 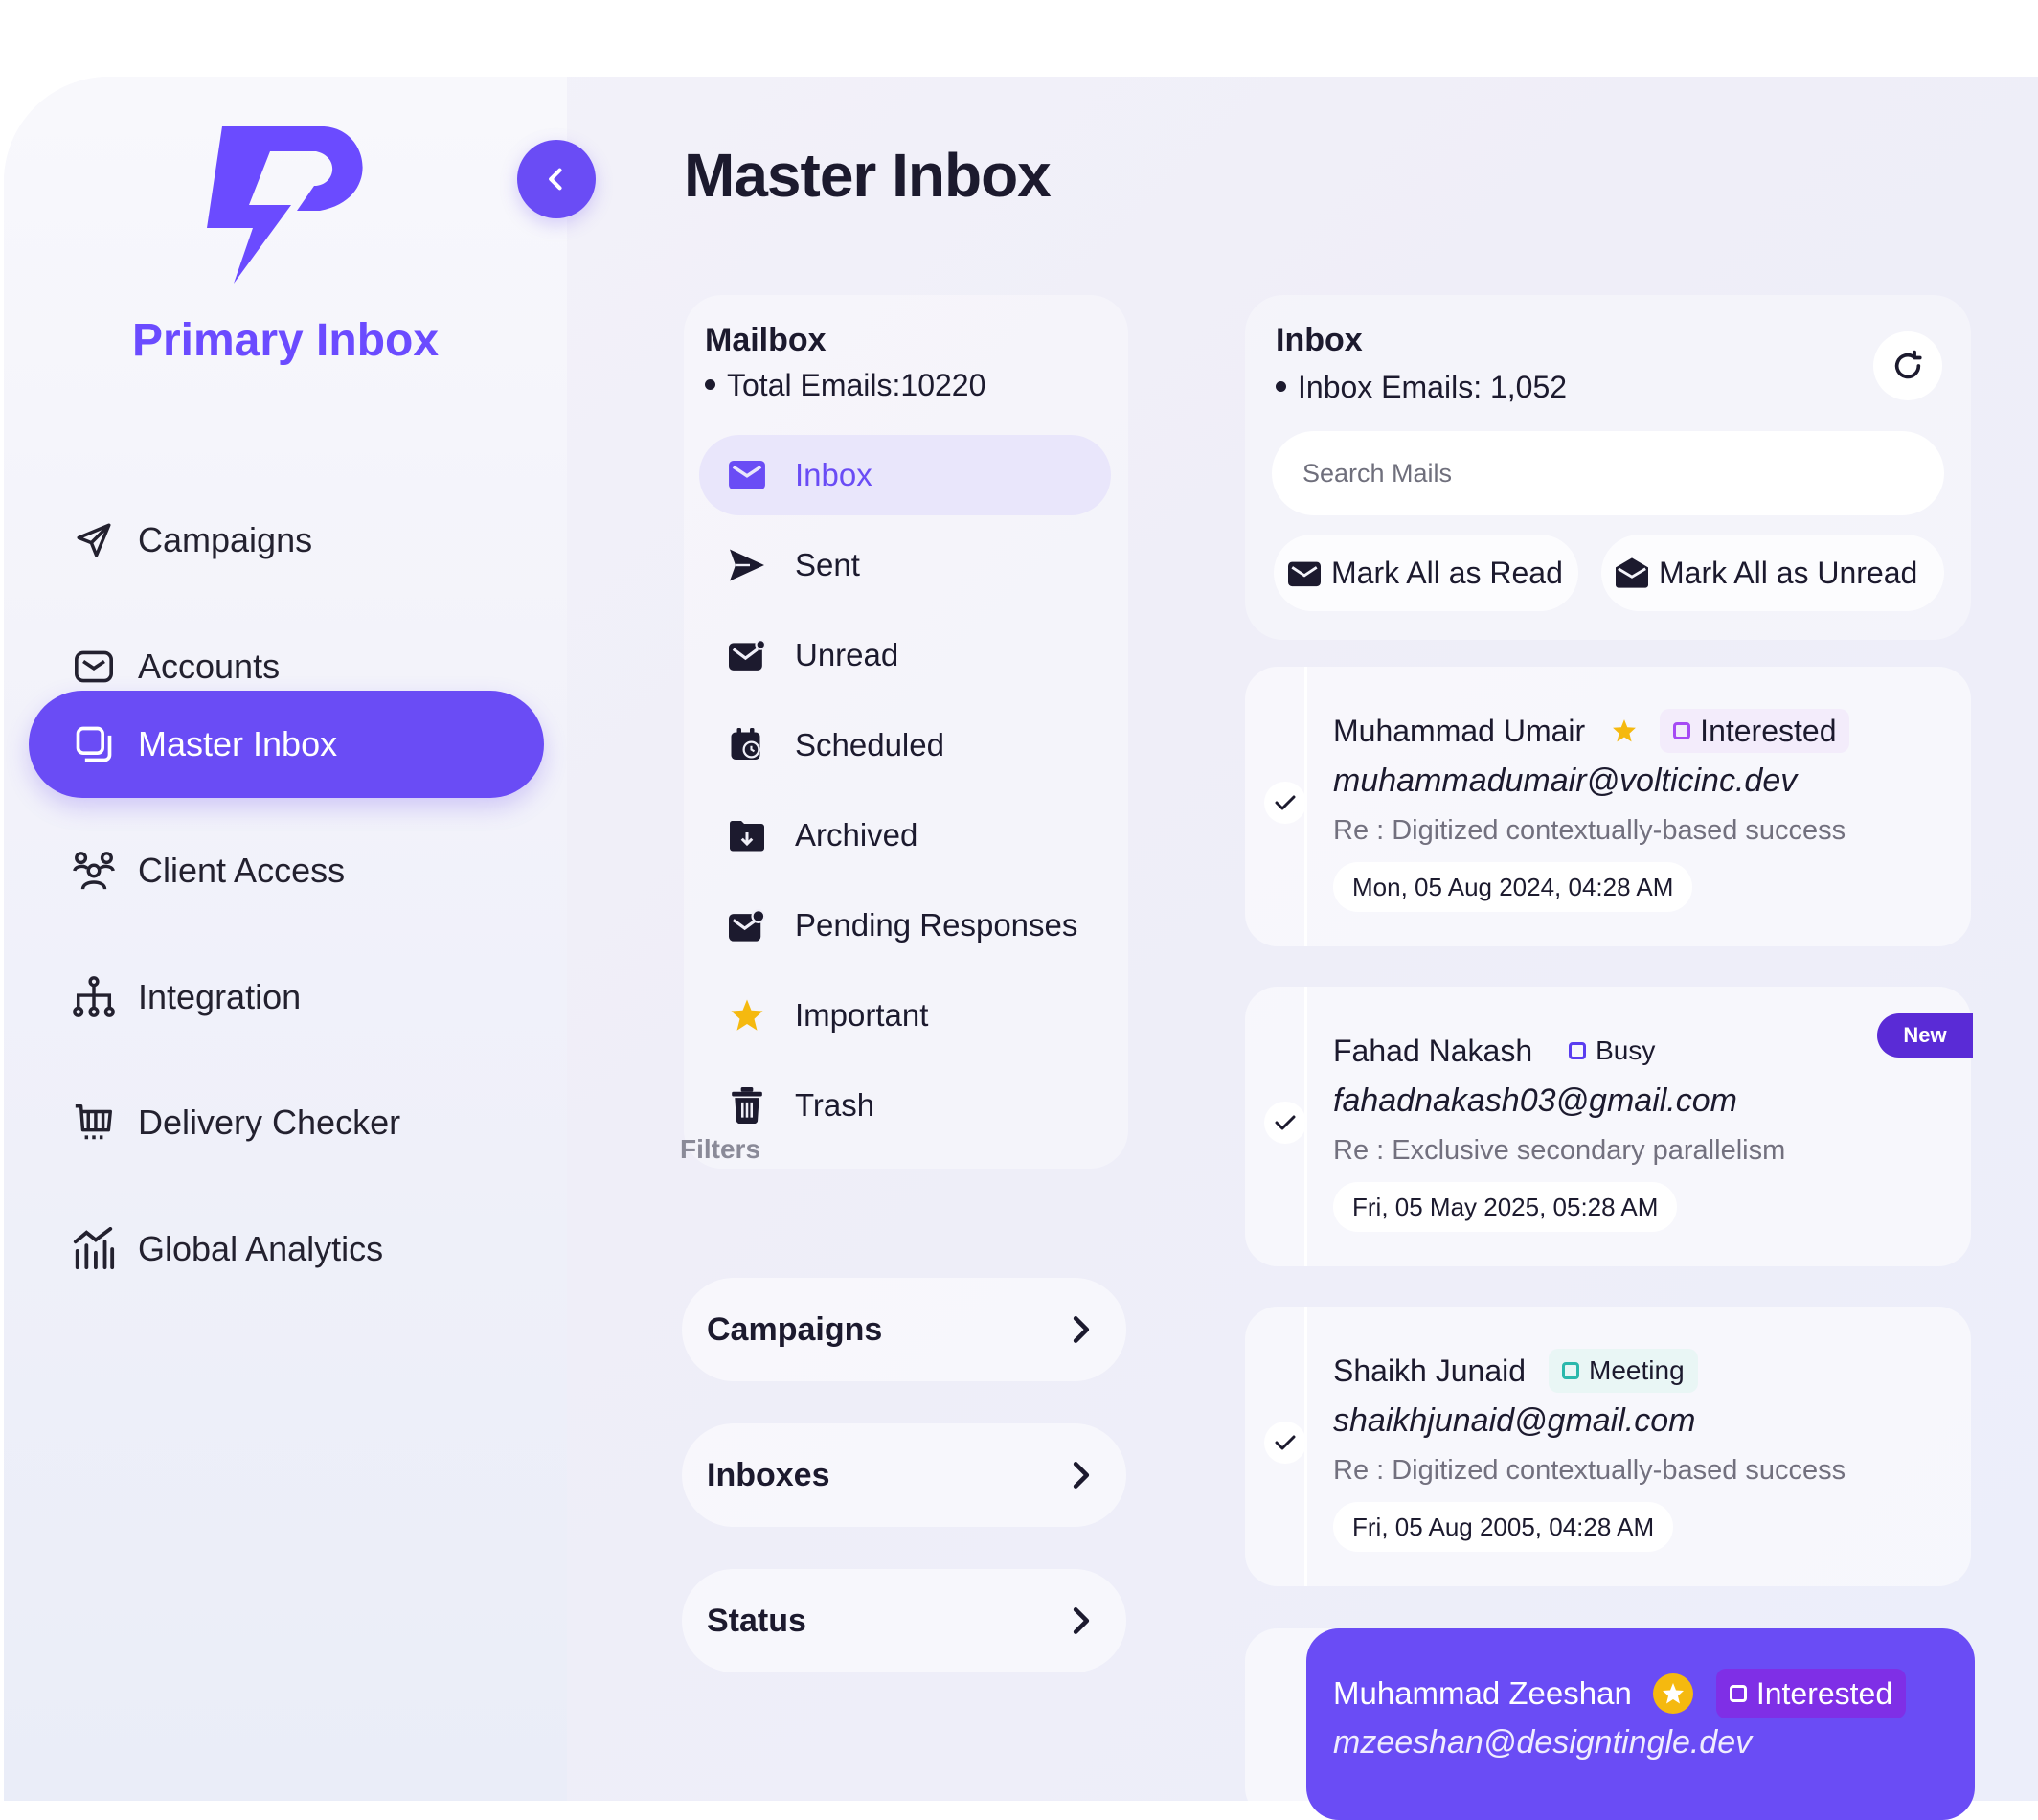 What do you see at coordinates (1632, 573) in the screenshot?
I see `mail-closed-icon` at bounding box center [1632, 573].